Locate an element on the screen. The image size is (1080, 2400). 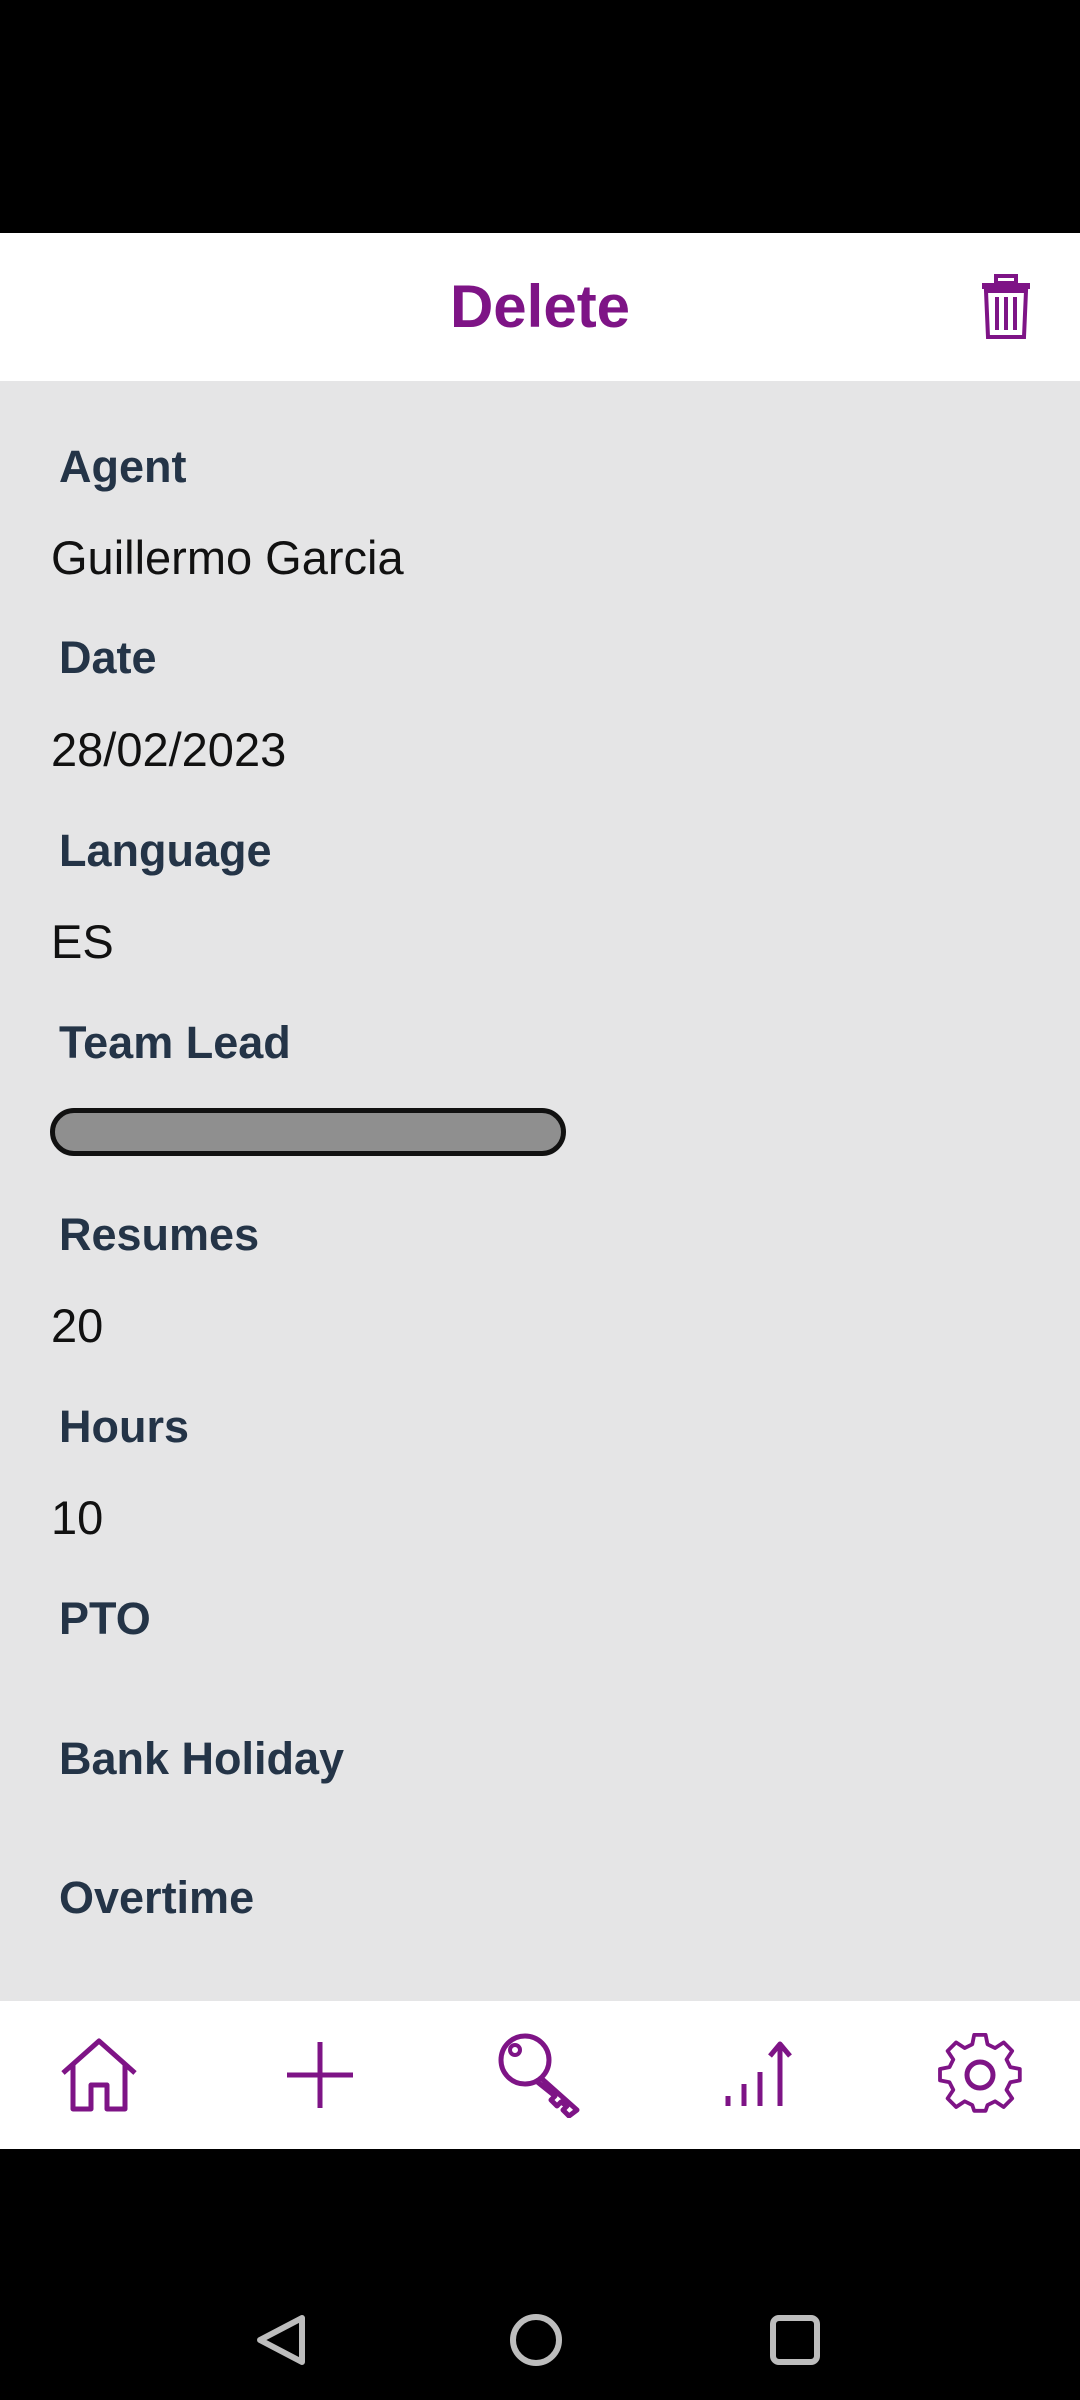
plus-icon is located at coordinates (320, 2075).